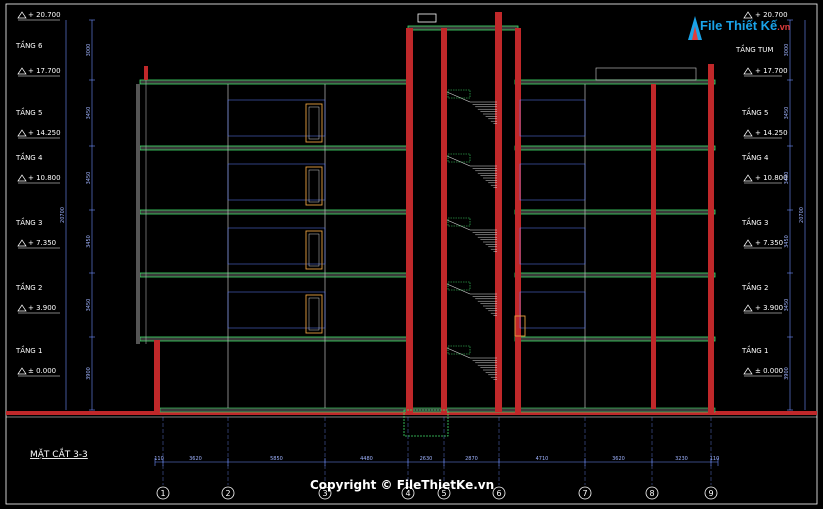 The height and width of the screenshot is (509, 823). What do you see at coordinates (471, 234) in the screenshot?
I see `stair-flights` at bounding box center [471, 234].